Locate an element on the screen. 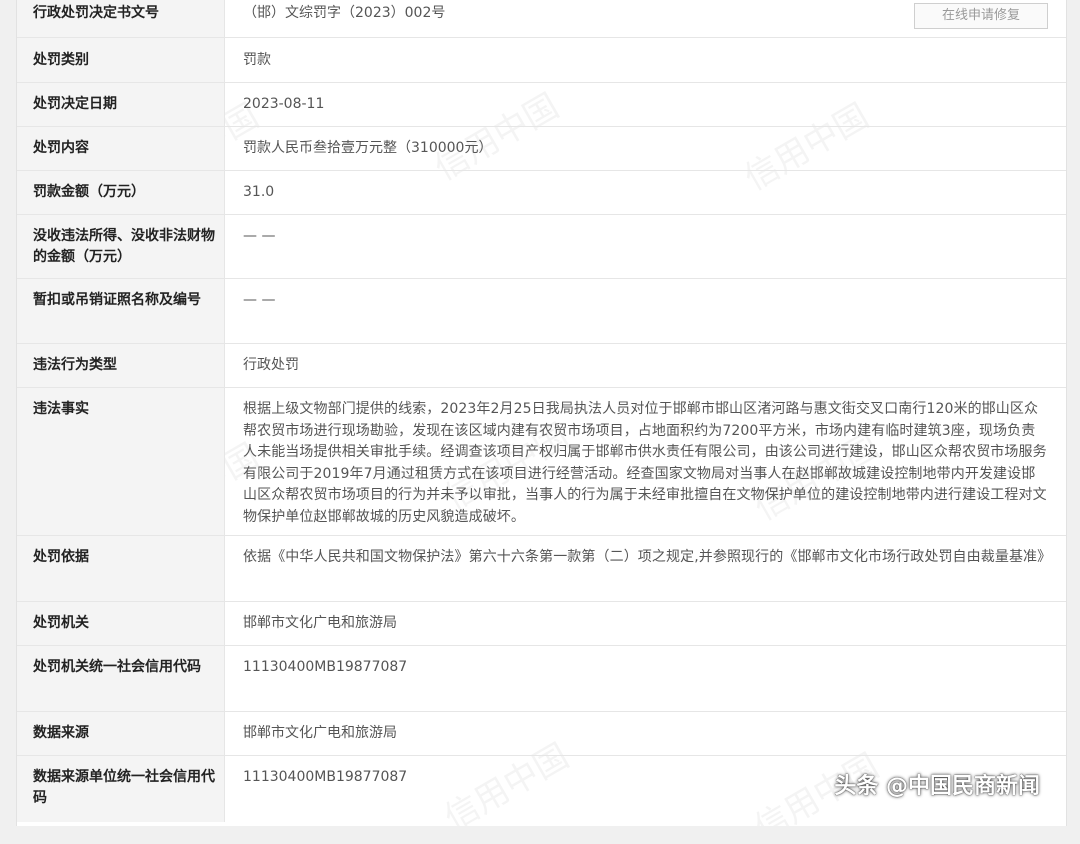 The height and width of the screenshot is (844, 1080). table-row: 数据来源 邯郸市文化广电和旅游局 is located at coordinates (541, 734).